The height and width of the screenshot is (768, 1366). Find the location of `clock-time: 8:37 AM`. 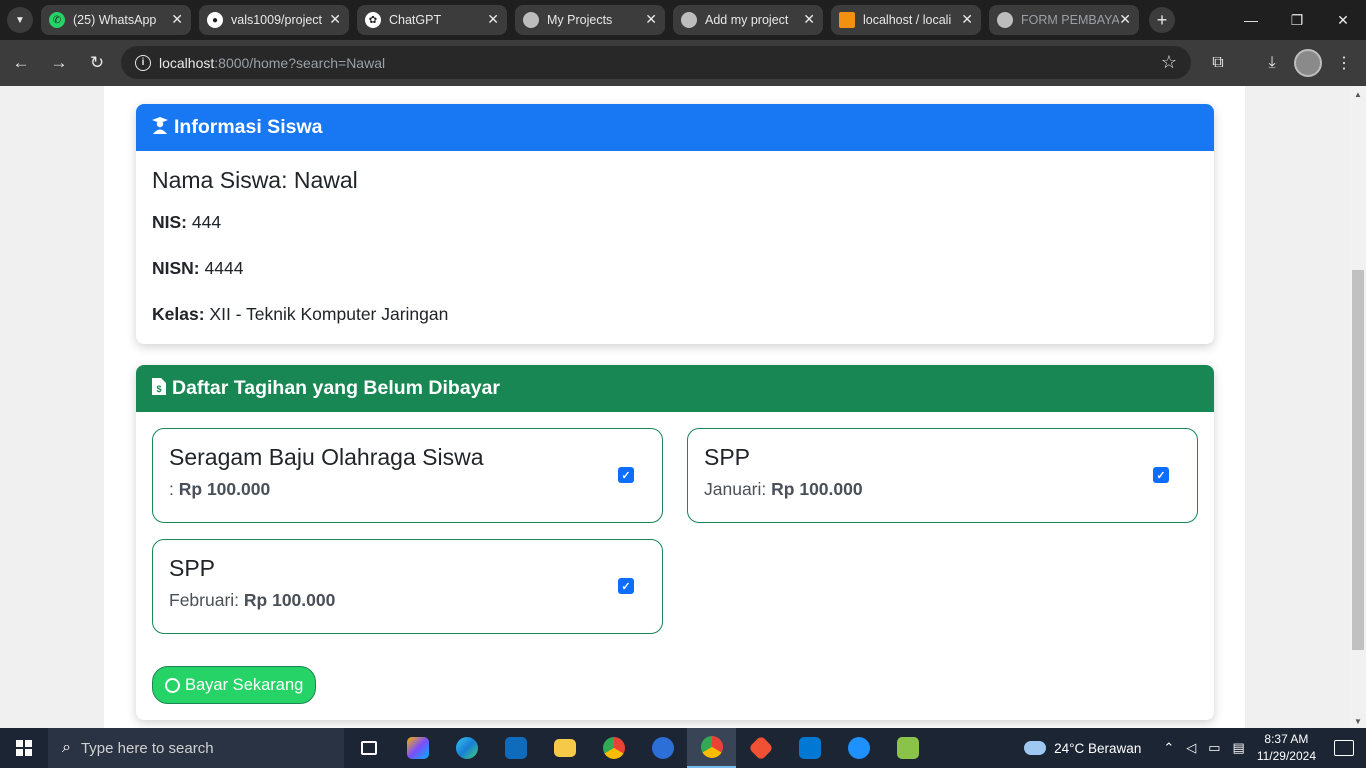

clock-time: 8:37 AM is located at coordinates (1286, 739).